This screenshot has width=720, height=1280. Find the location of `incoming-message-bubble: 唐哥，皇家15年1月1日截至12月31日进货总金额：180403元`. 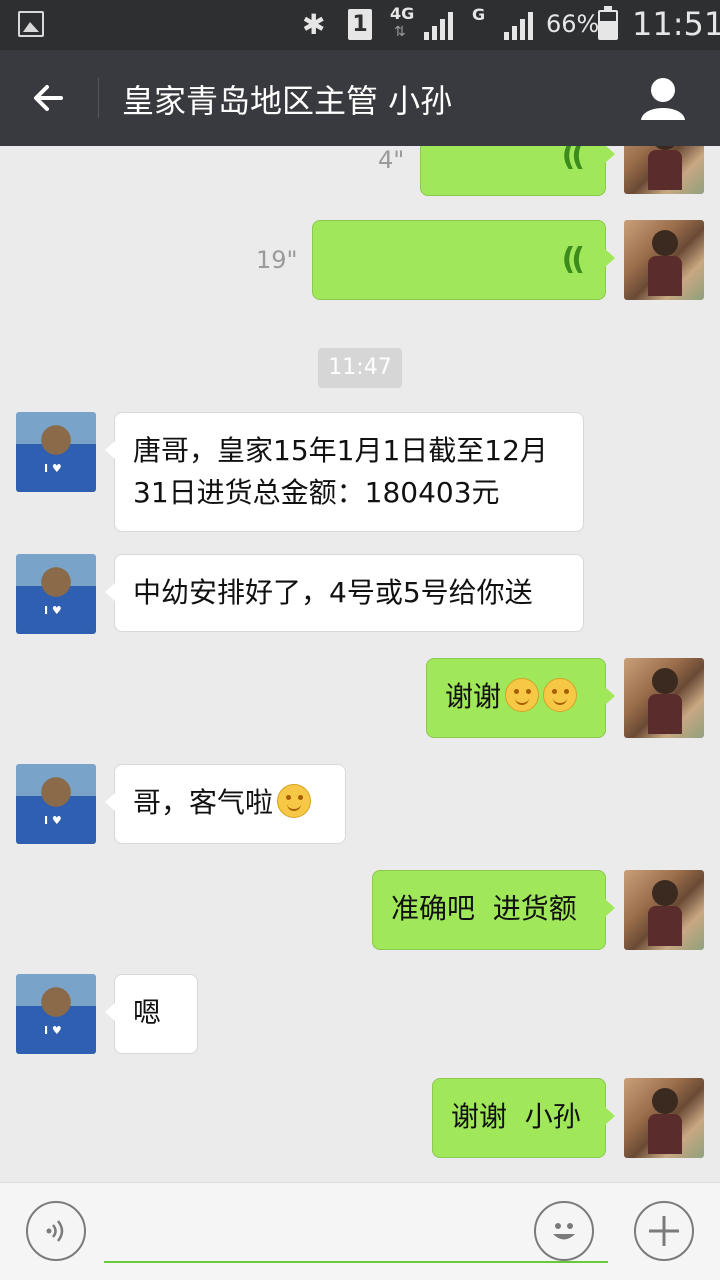

incoming-message-bubble: 唐哥，皇家15年1月1日截至12月31日进货总金额：180403元 is located at coordinates (344, 472).